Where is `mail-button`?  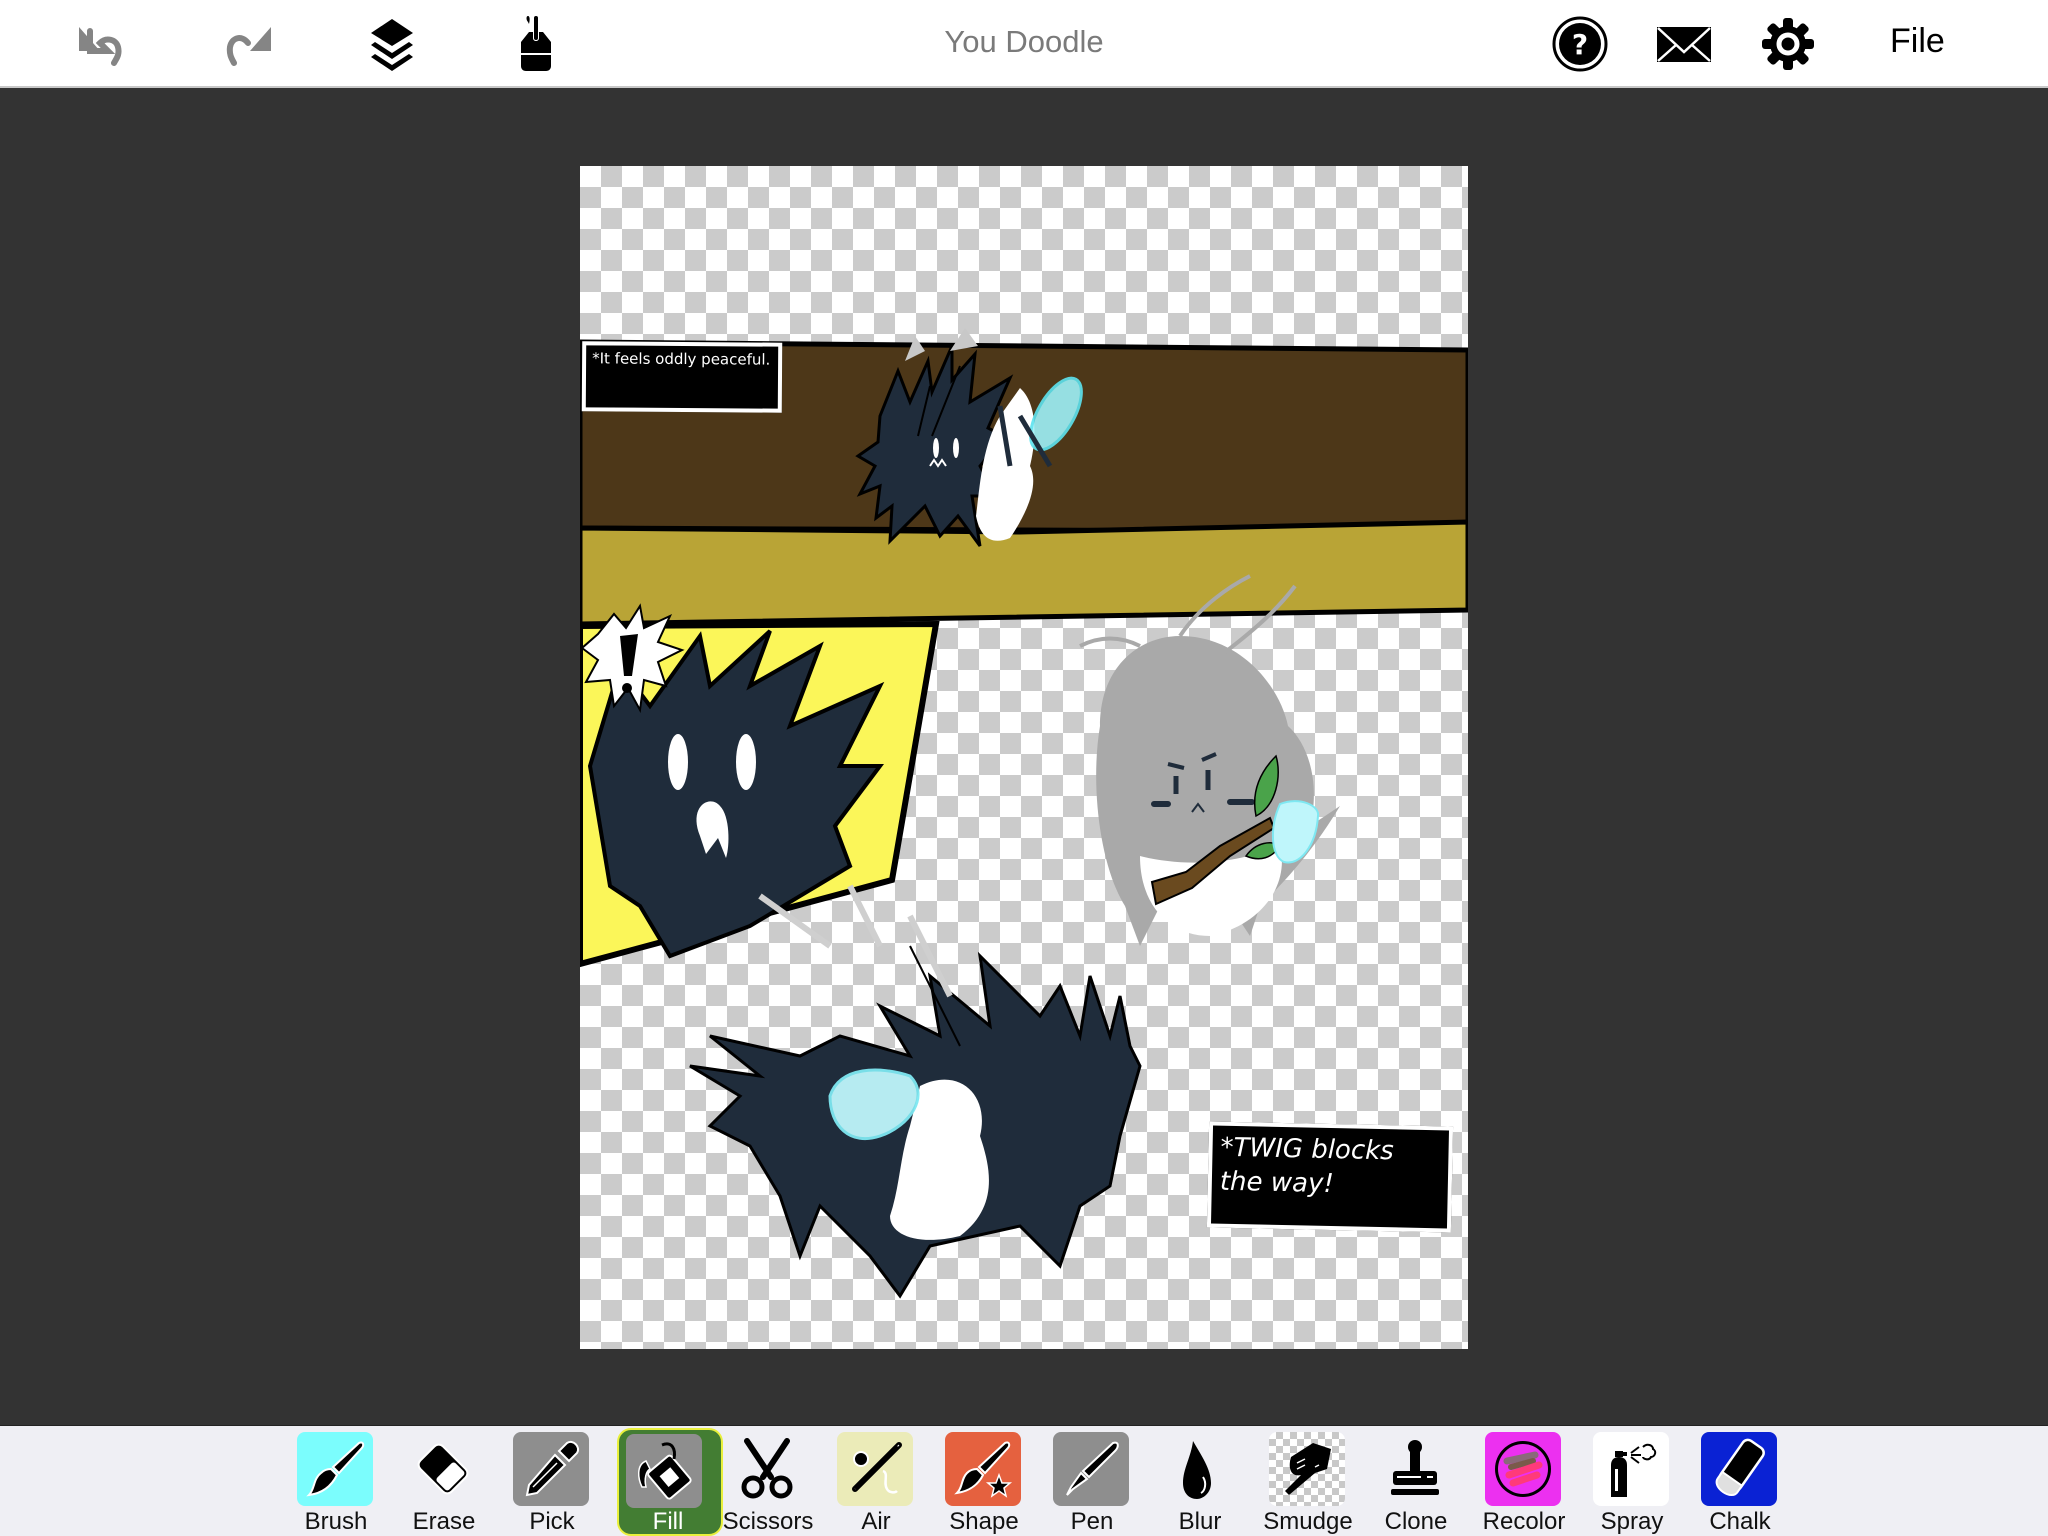 mail-button is located at coordinates (1684, 44).